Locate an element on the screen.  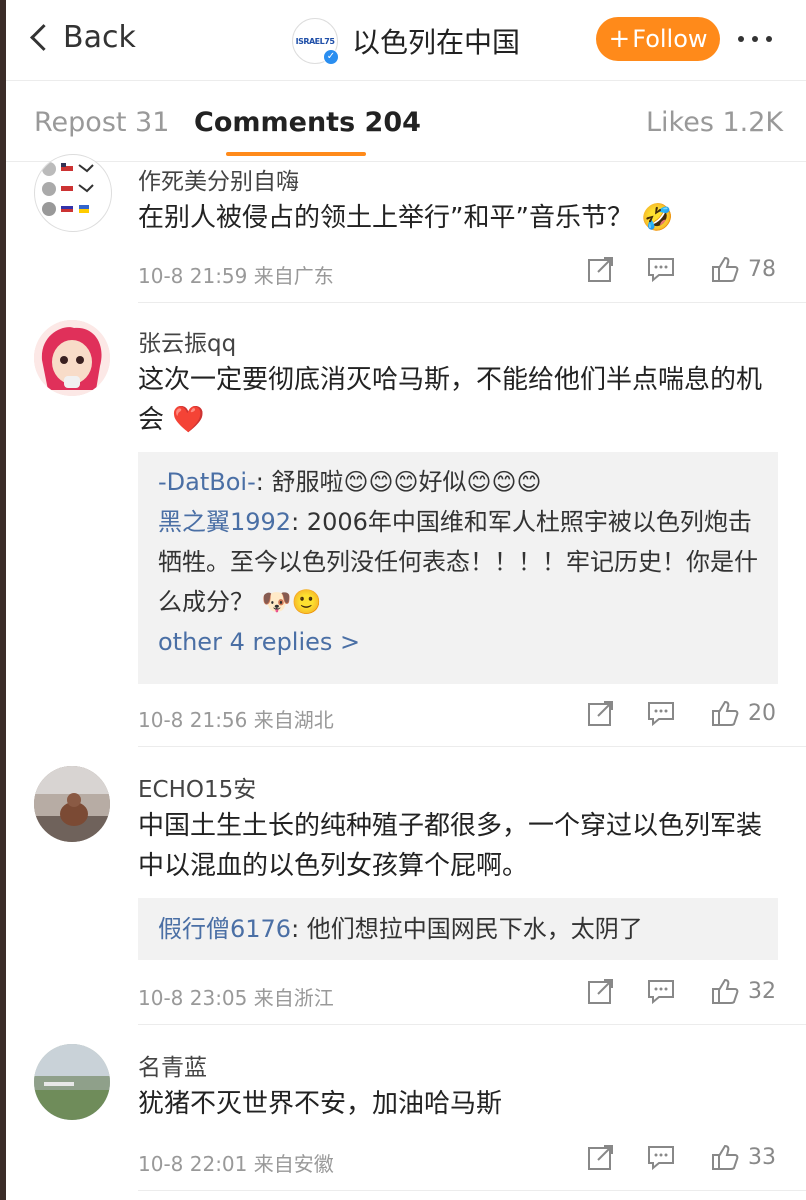
comment-time: 10-8 22:01 is located at coordinates (193, 1164).